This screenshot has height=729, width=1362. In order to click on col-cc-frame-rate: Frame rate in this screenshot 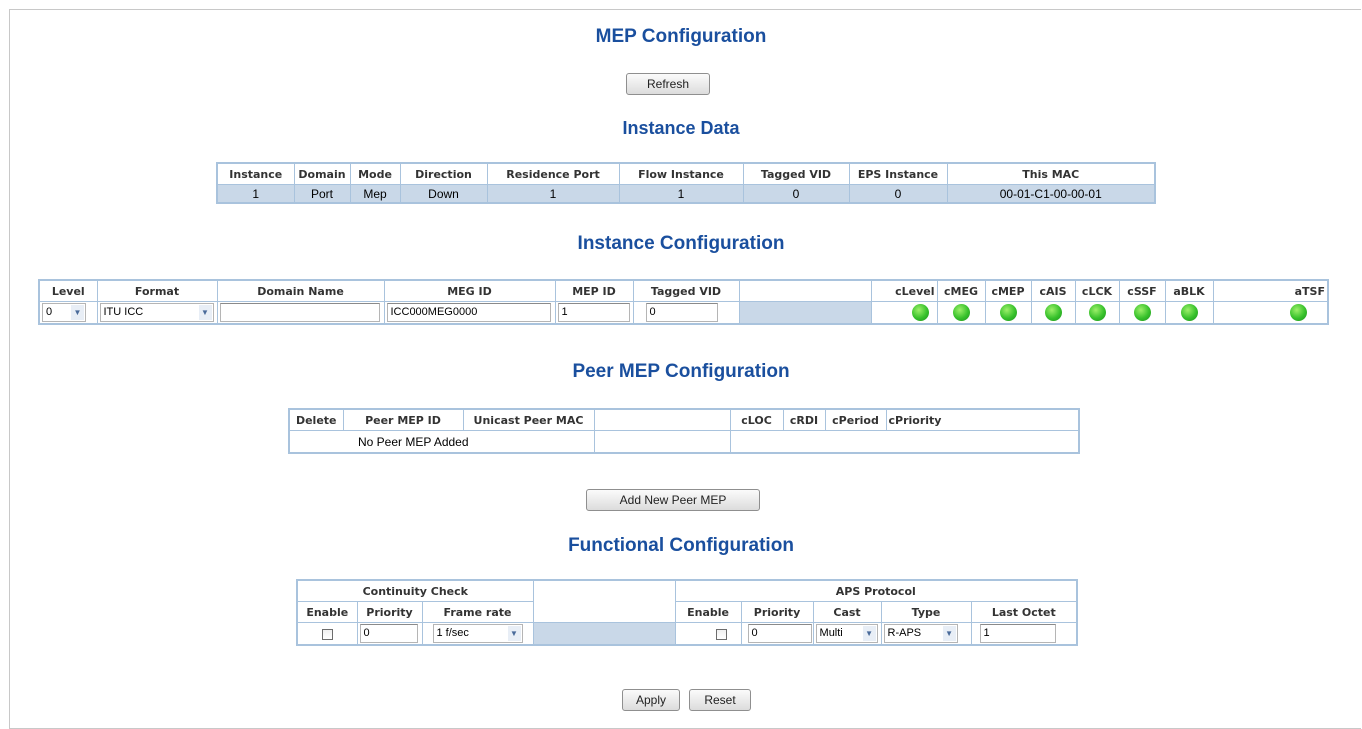, I will do `click(477, 612)`.